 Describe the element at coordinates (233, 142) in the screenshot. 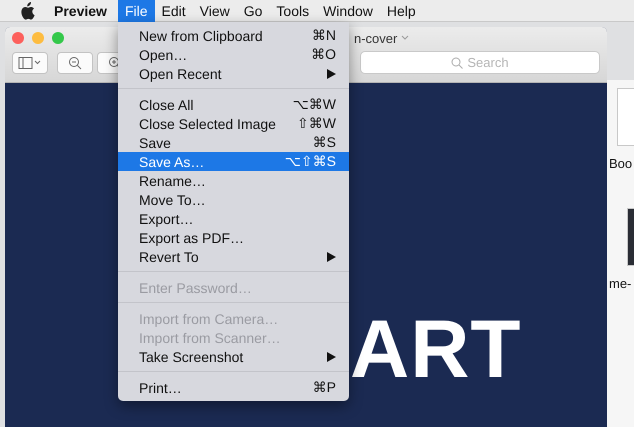

I see `menu-item: Save ⌘S` at that location.